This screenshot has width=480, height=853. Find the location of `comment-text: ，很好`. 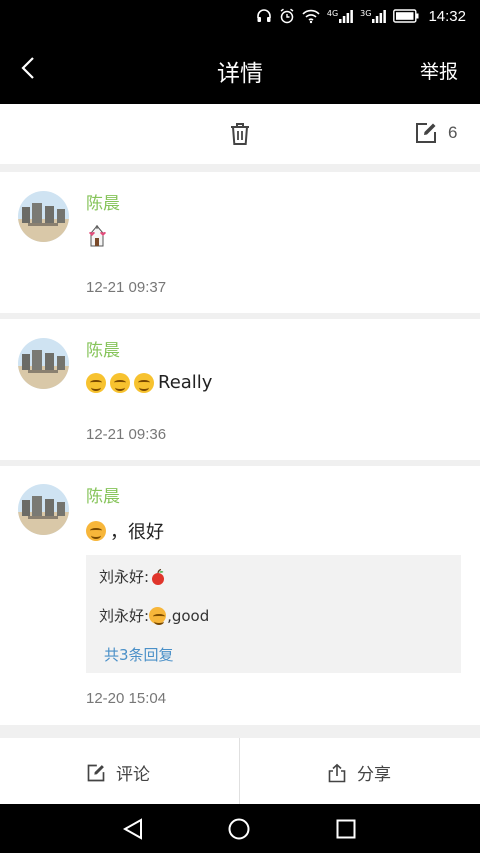

comment-text: ，很好 is located at coordinates (137, 532).